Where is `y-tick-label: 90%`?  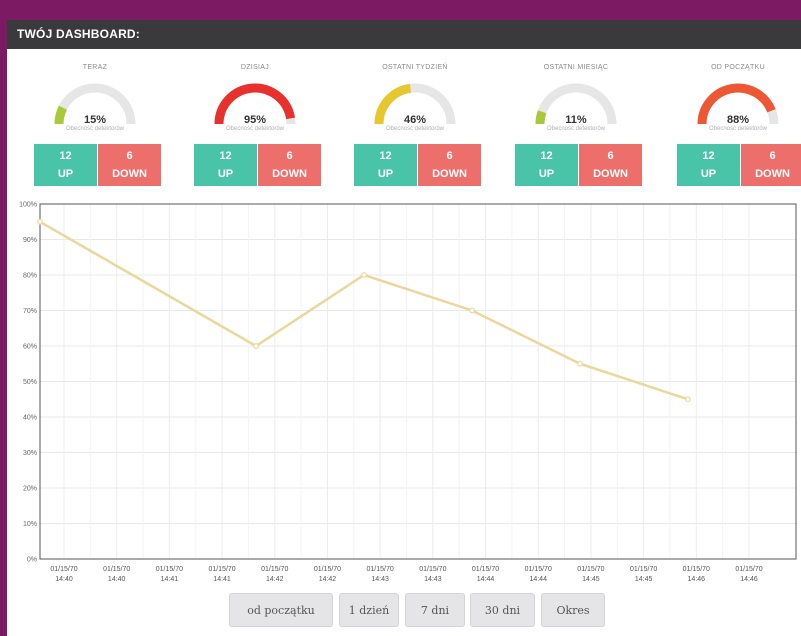 y-tick-label: 90% is located at coordinates (30, 240).